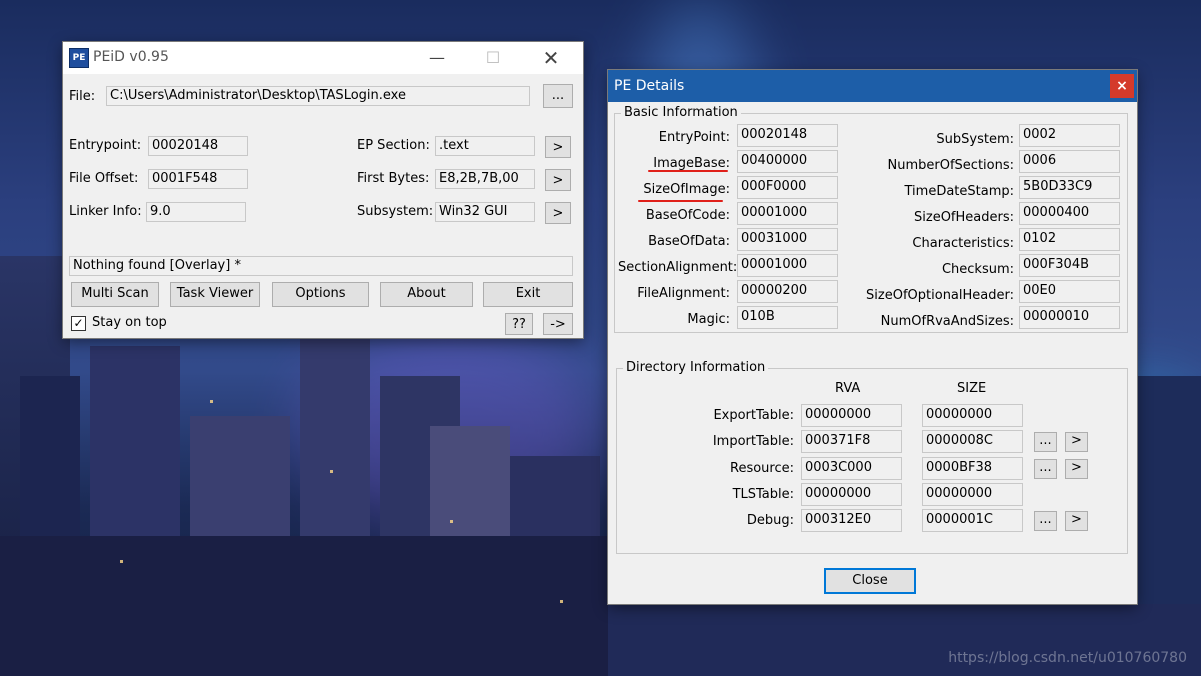 The image size is (1201, 676). I want to click on basic-left-label: BaseOfData:, so click(689, 241).